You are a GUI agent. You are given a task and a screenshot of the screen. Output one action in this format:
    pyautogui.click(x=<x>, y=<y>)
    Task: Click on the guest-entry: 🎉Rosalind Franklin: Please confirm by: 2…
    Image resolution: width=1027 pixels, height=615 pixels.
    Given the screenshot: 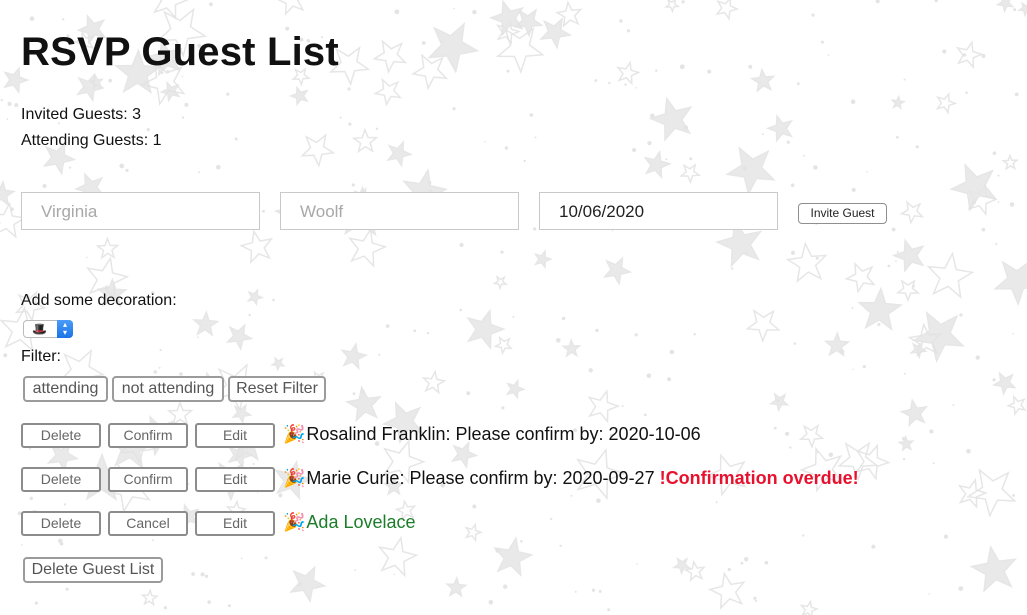 What is the action you would take?
    pyautogui.click(x=492, y=434)
    